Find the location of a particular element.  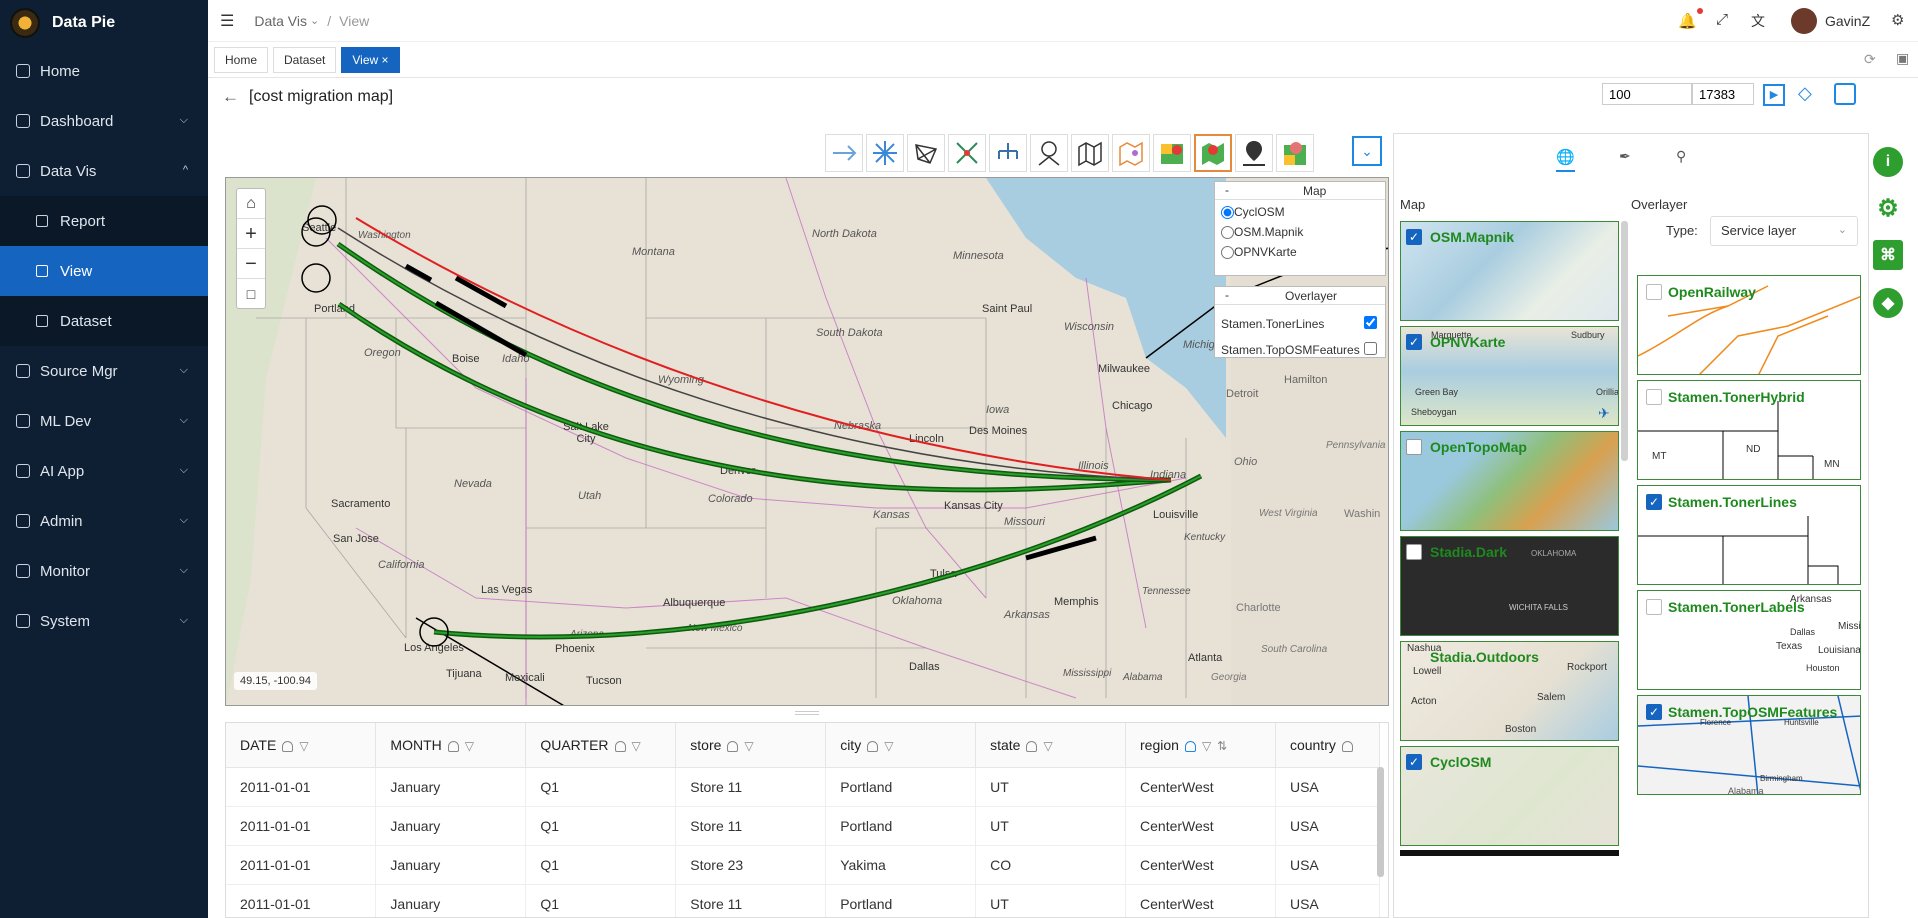

column-header-store: store ▽ is located at coordinates (751, 745).